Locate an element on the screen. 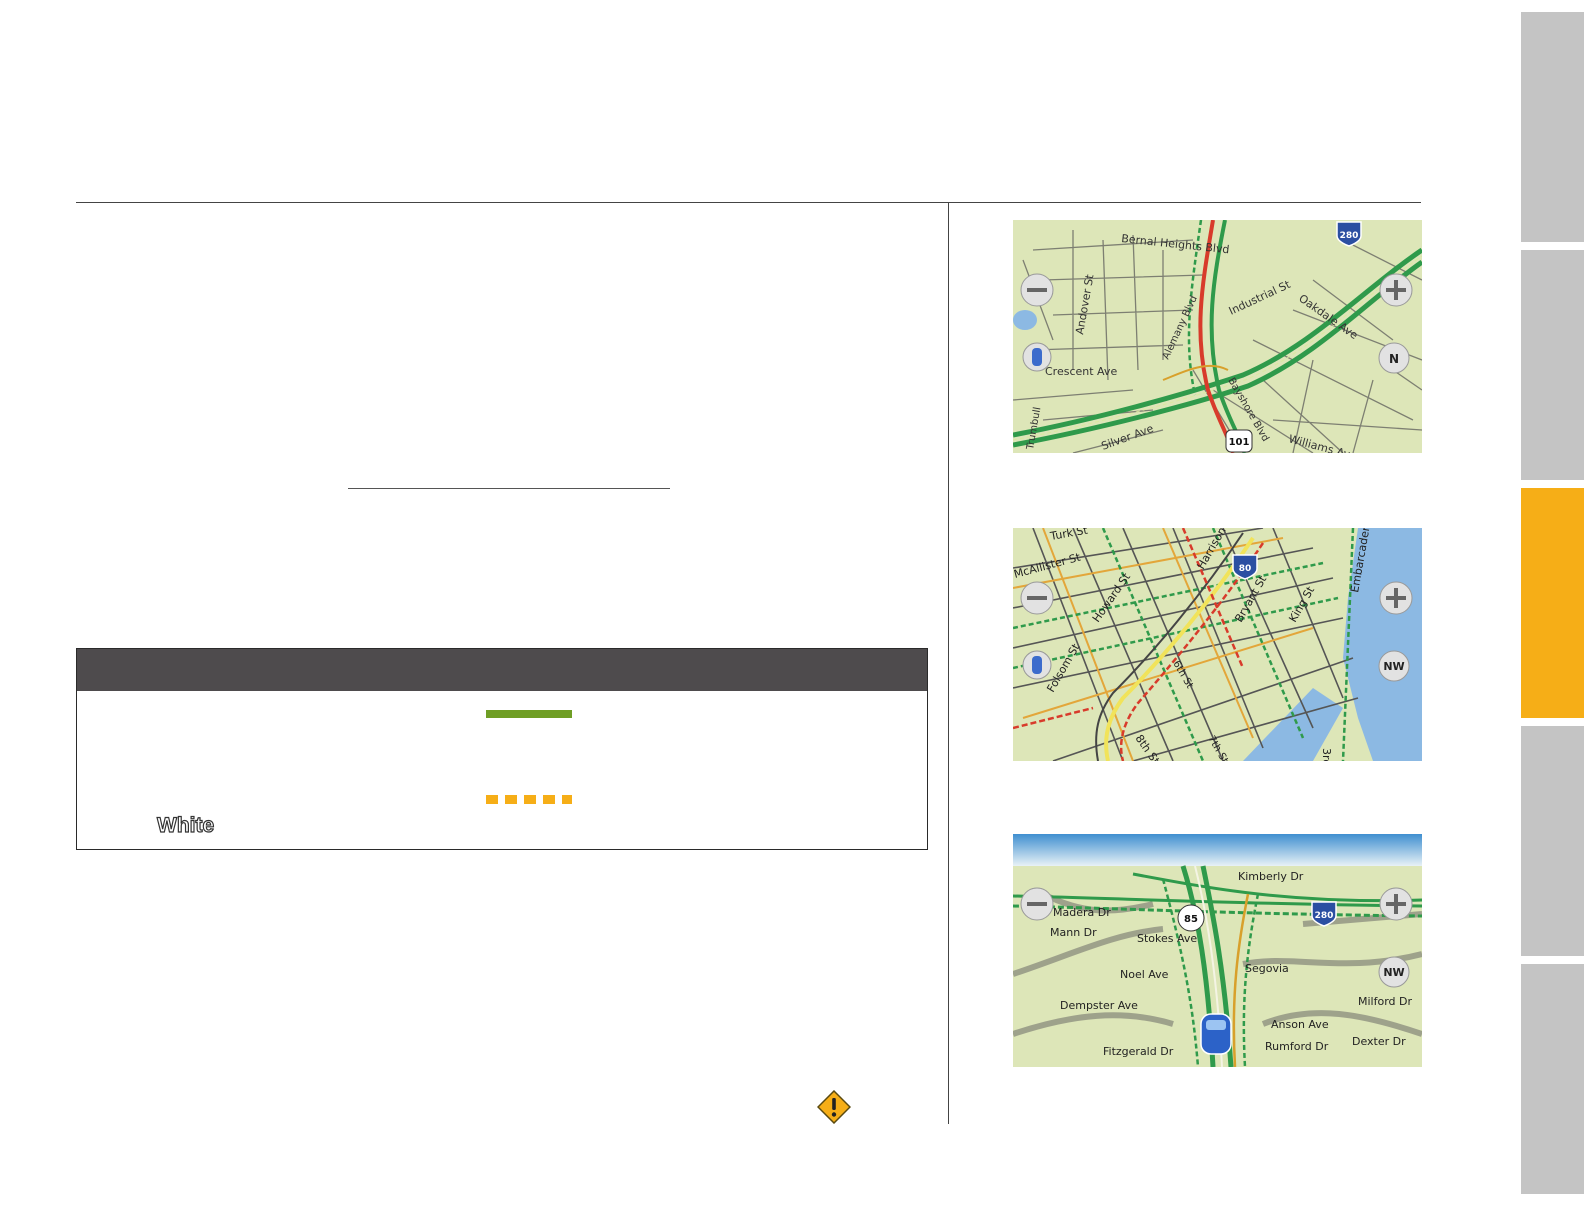 The height and width of the screenshot is (1224, 1584). svg-text: 80 is located at coordinates (1245, 569).